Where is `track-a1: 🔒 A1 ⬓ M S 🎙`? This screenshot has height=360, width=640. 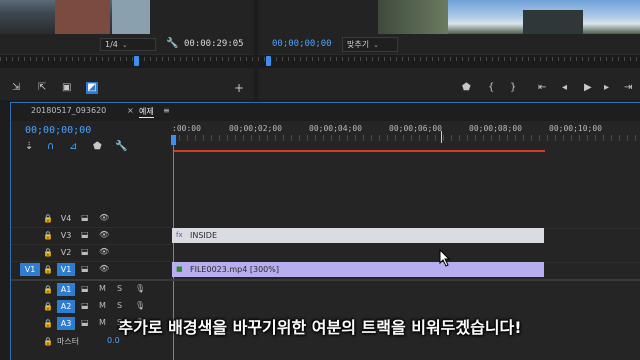 track-a1: 🔒 A1 ⬓ M S 🎙 is located at coordinates (91, 290).